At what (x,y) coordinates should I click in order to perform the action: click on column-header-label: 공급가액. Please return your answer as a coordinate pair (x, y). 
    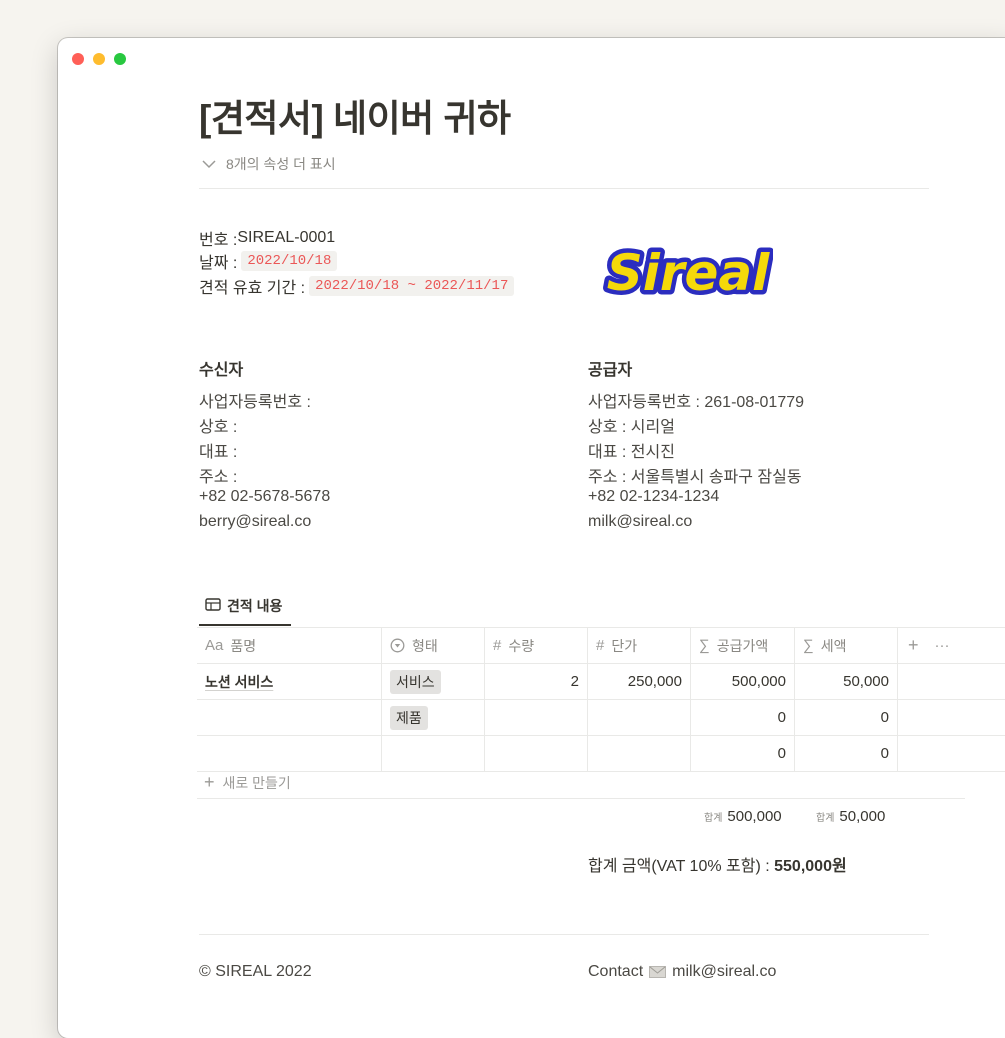
    Looking at the image, I should click on (742, 645).